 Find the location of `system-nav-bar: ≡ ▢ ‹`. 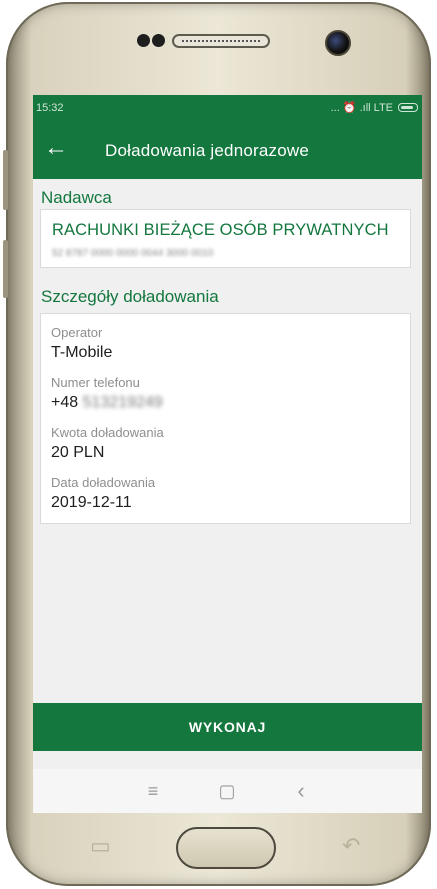

system-nav-bar: ≡ ▢ ‹ is located at coordinates (227, 791).